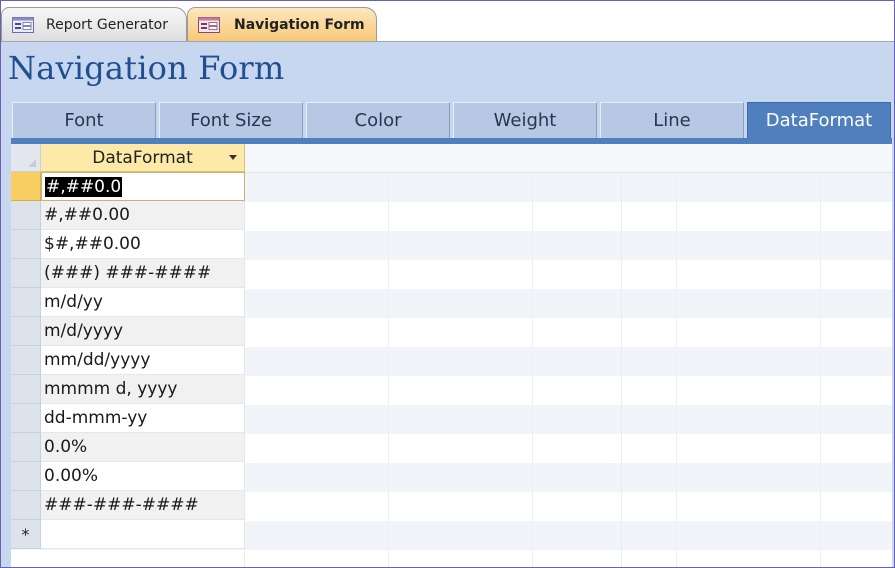 Image resolution: width=895 pixels, height=568 pixels. I want to click on table-row: #,##0.0, so click(128, 186).